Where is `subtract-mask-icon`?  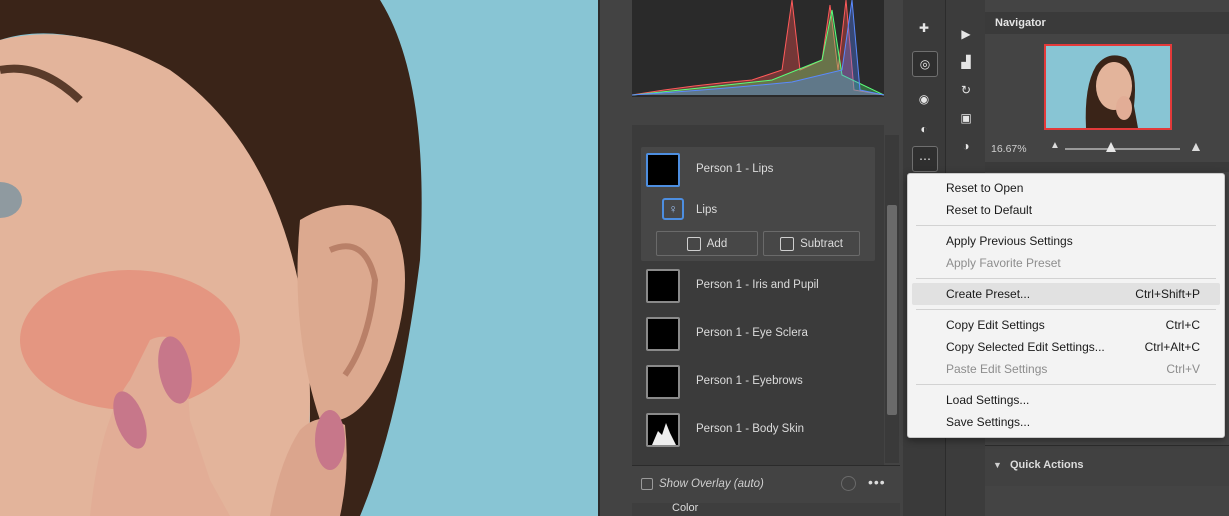 subtract-mask-icon is located at coordinates (787, 243).